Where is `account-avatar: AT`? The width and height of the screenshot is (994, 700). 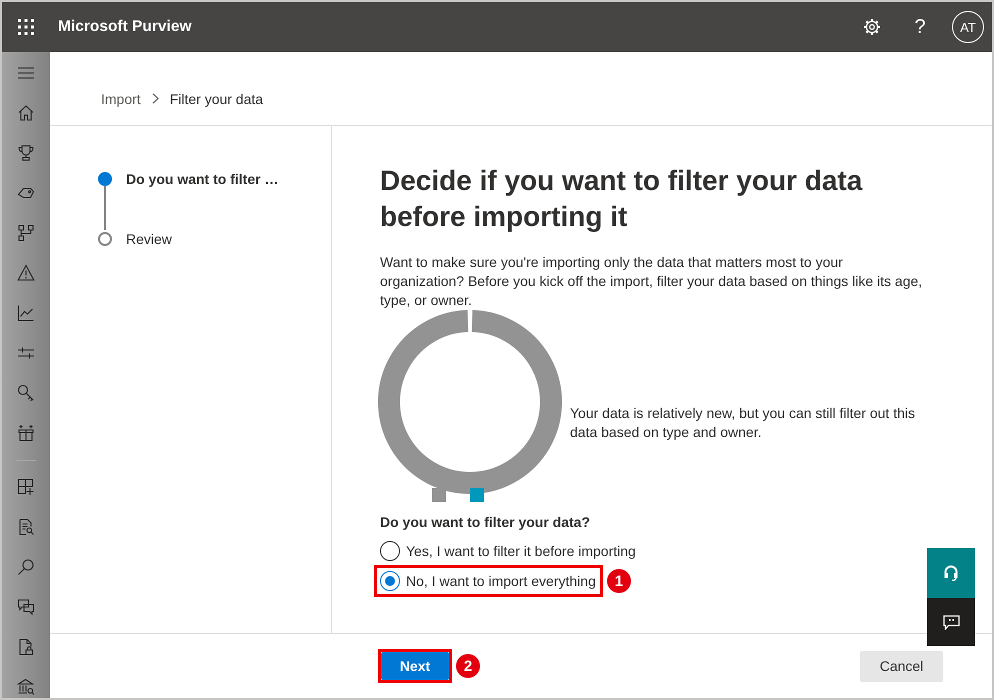 account-avatar: AT is located at coordinates (968, 27).